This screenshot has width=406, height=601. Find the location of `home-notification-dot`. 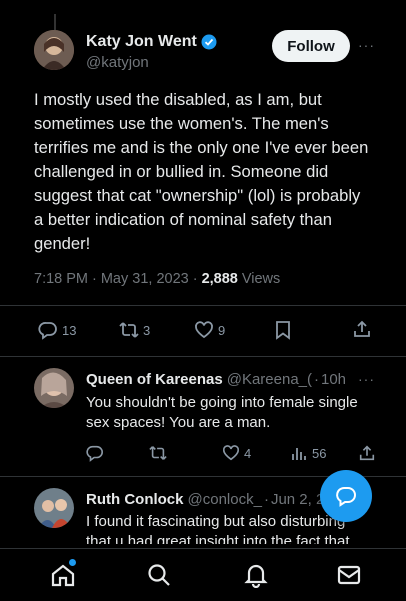

home-notification-dot is located at coordinates (72, 562).